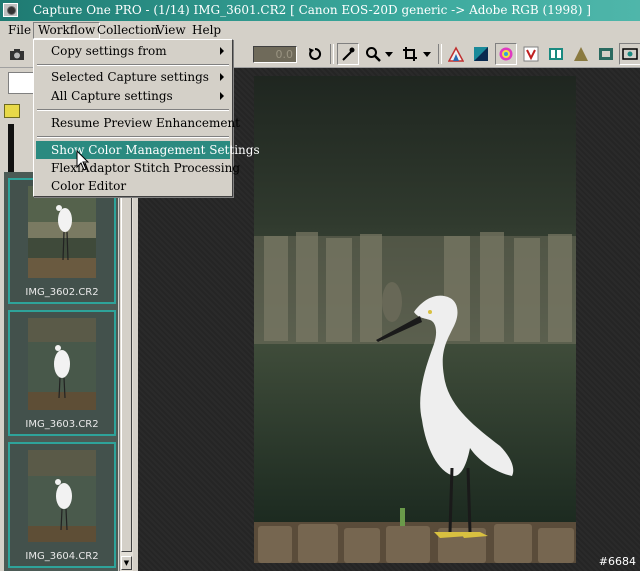 The width and height of the screenshot is (640, 571). What do you see at coordinates (148, 150) in the screenshot?
I see `menu-show-color-management-settings: Show Color Management Settings` at bounding box center [148, 150].